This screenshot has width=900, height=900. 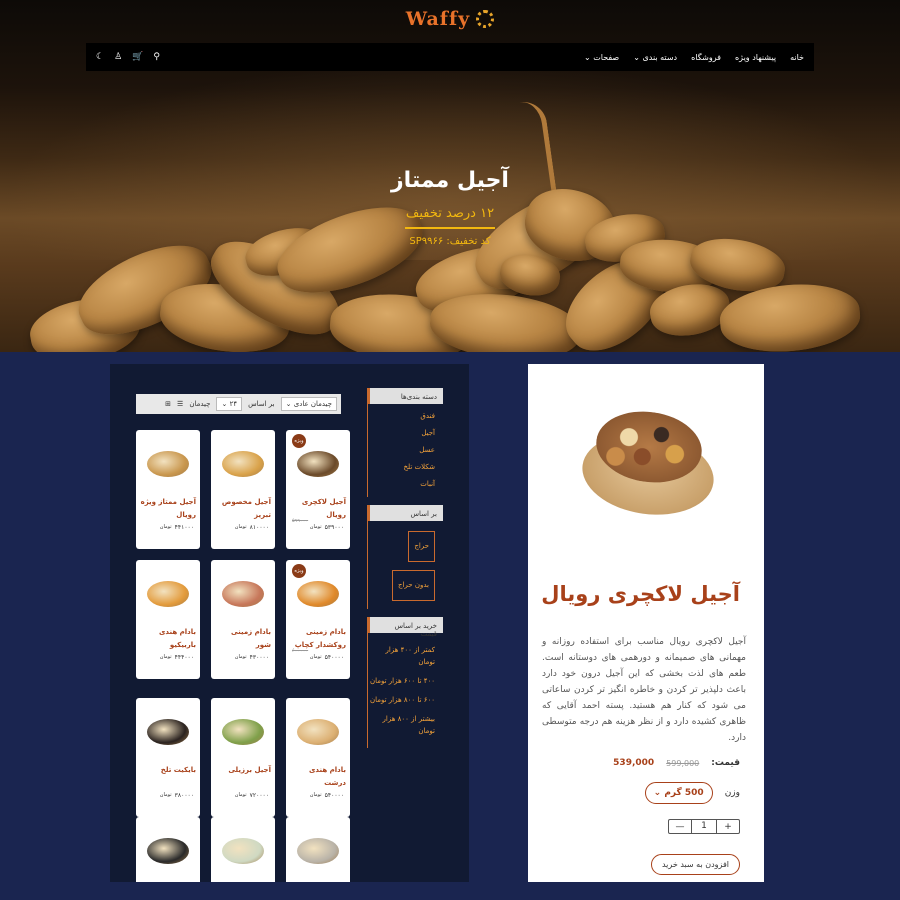 I want to click on per-page-value: ۲۴, so click(x=233, y=404).